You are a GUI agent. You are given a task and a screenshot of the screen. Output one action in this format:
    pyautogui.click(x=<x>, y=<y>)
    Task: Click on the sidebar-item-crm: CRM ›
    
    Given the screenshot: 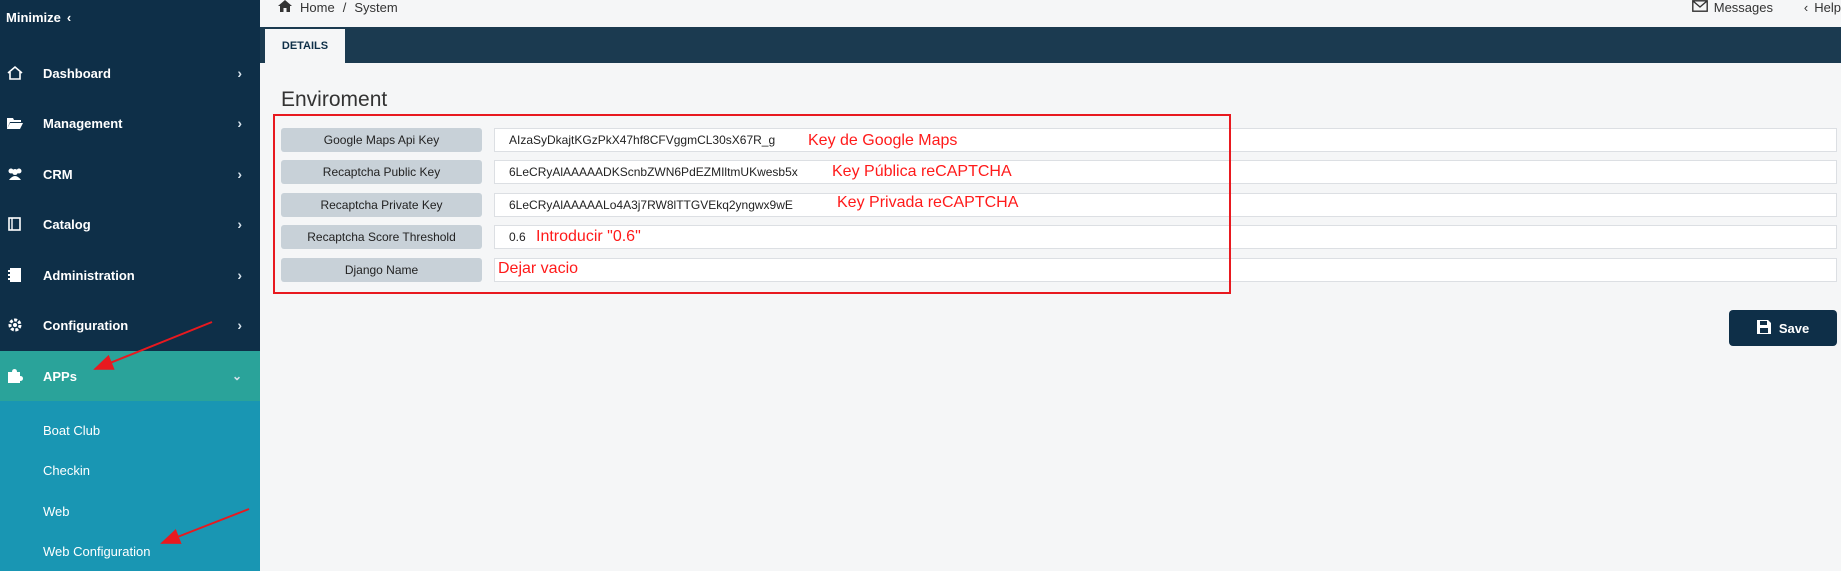 What is the action you would take?
    pyautogui.click(x=130, y=174)
    